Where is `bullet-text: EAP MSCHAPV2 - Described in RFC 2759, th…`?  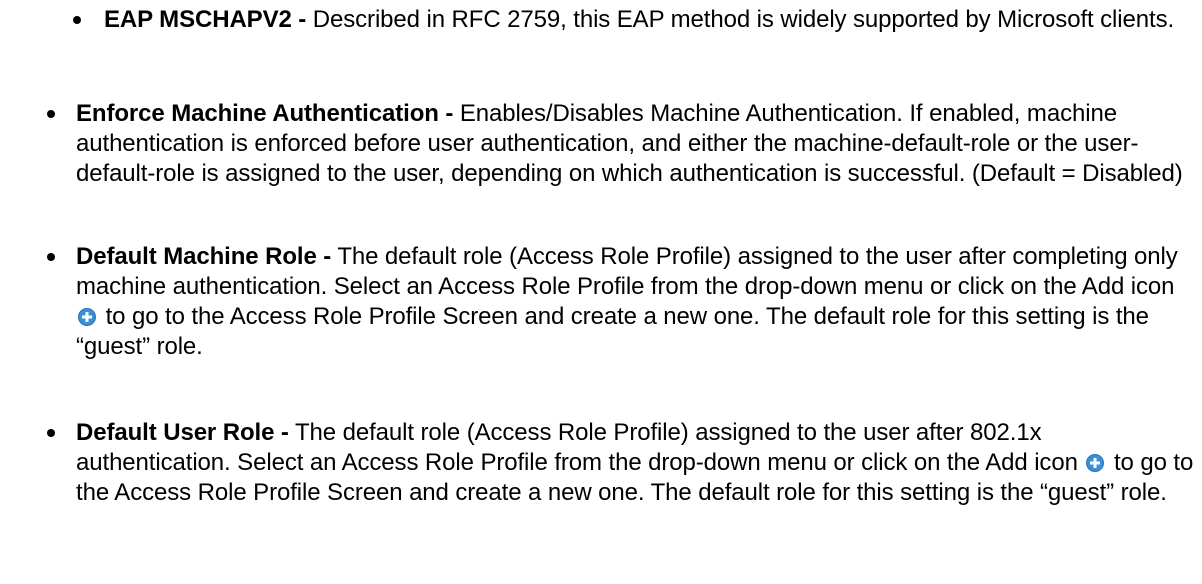 bullet-text: EAP MSCHAPV2 - Described in RFC 2759, th… is located at coordinates (651, 20).